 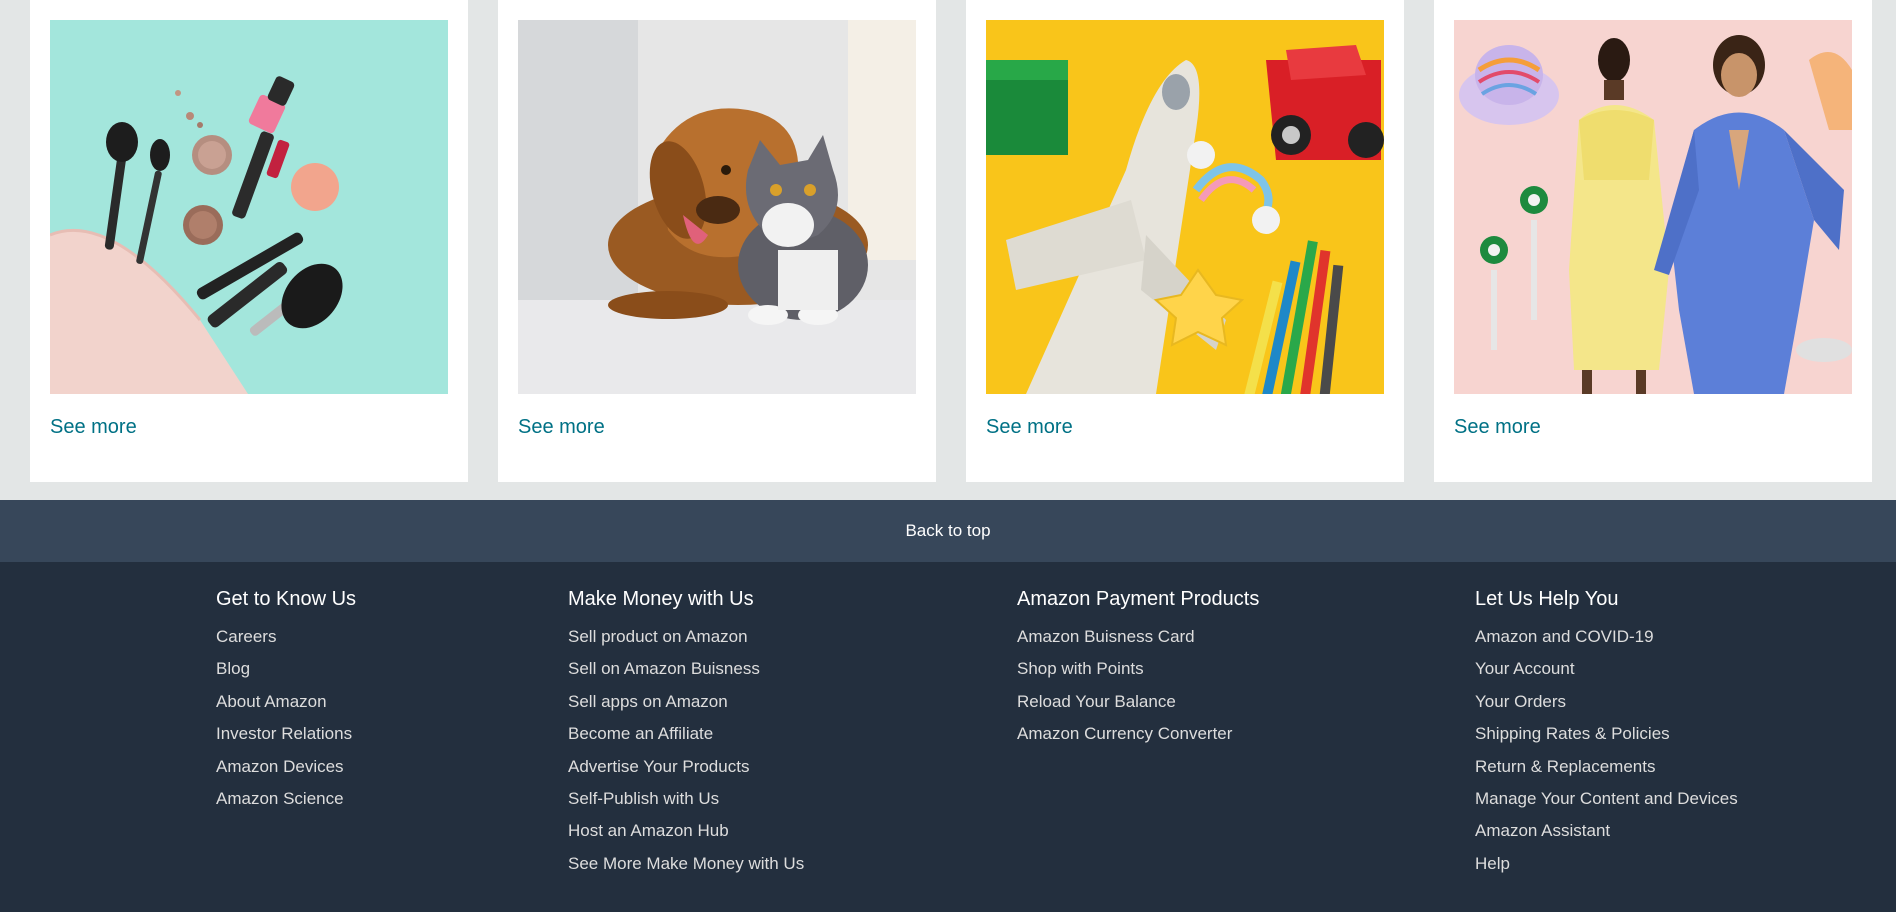 What do you see at coordinates (249, 207) in the screenshot?
I see `beauty-image` at bounding box center [249, 207].